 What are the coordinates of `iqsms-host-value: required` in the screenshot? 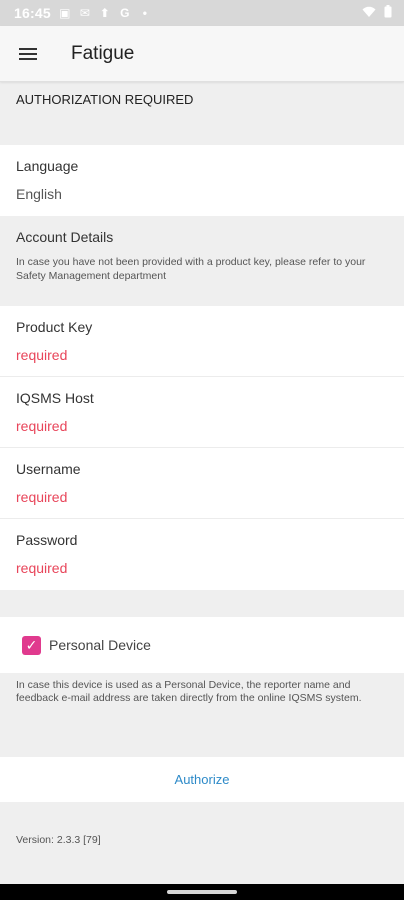 It's located at (42, 426).